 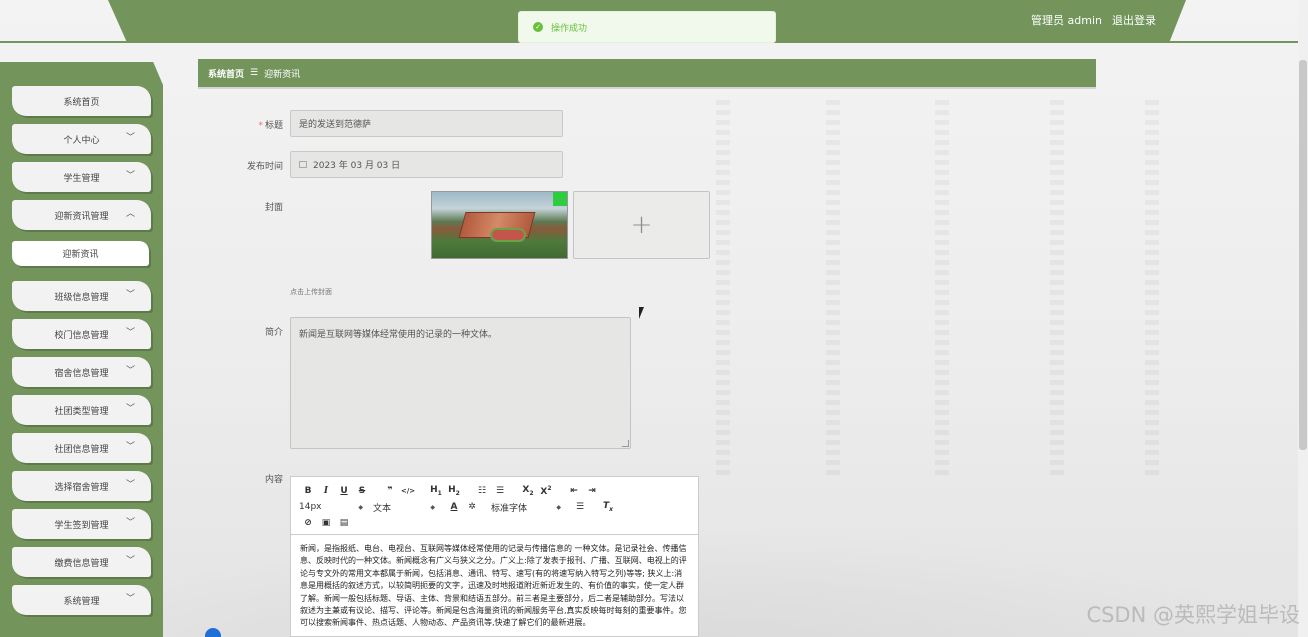 I want to click on sidebar-item-label: 社团类型管理, so click(x=81, y=411).